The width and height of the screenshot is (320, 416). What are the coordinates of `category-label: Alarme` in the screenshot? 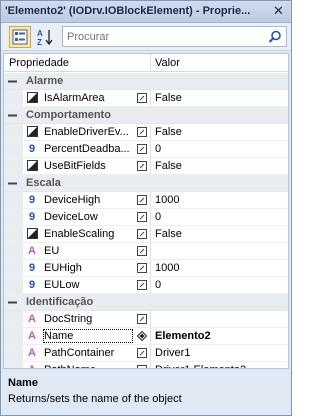 It's located at (45, 81).